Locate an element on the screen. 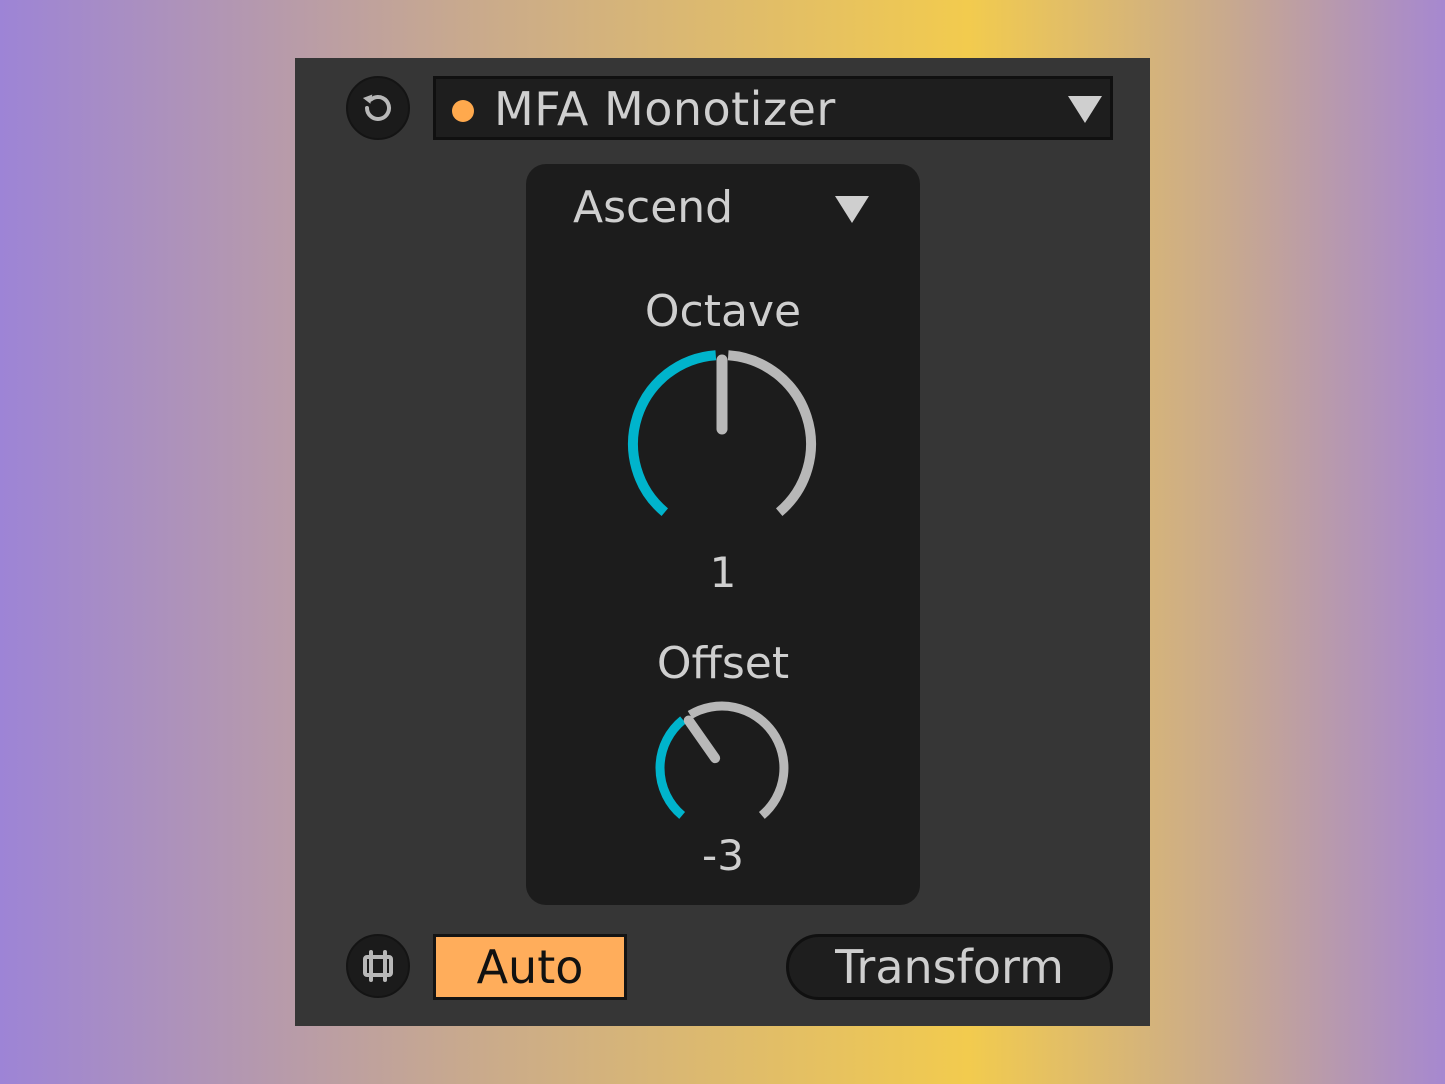 Image resolution: width=1445 pixels, height=1084 pixels. offset-value: -3 is located at coordinates (723, 855).